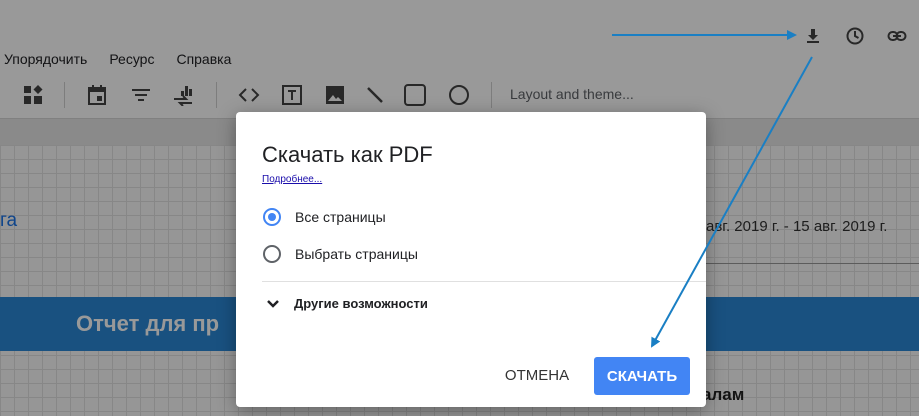 The height and width of the screenshot is (416, 919). Describe the element at coordinates (732, 202) in the screenshot. I see `annotation-arrow-to-download-button` at that location.